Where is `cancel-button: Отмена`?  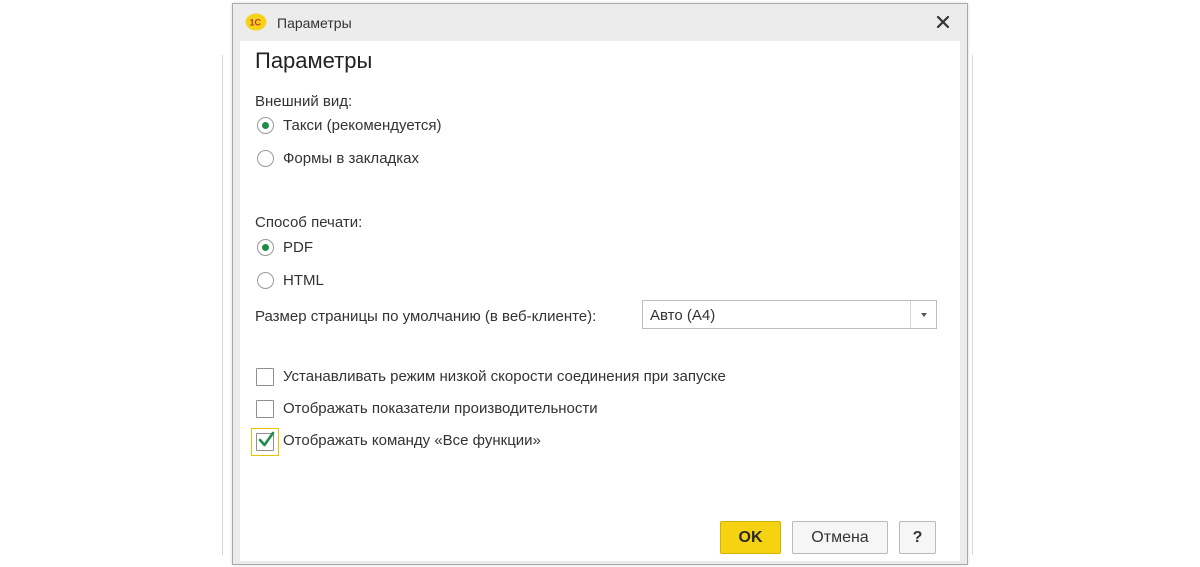 cancel-button: Отмена is located at coordinates (840, 537).